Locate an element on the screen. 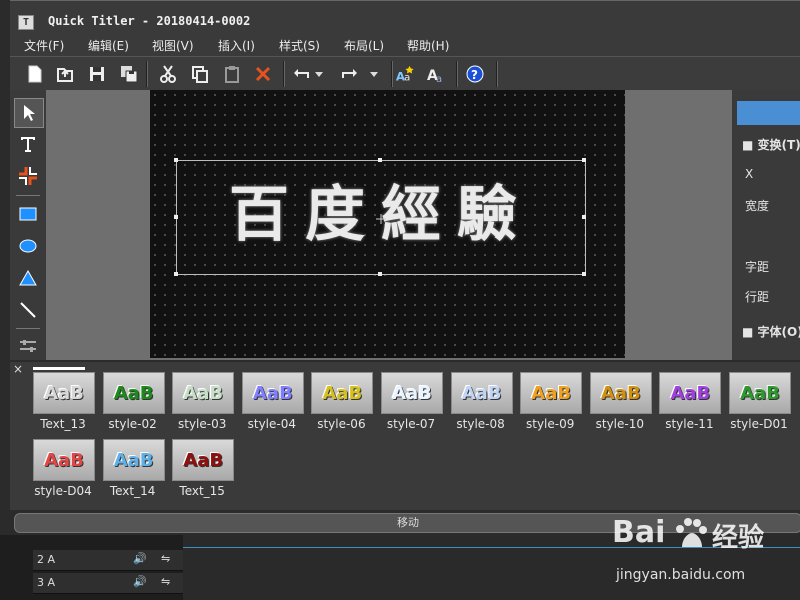 The height and width of the screenshot is (600, 800). redo-dropdown-icon is located at coordinates (374, 74).